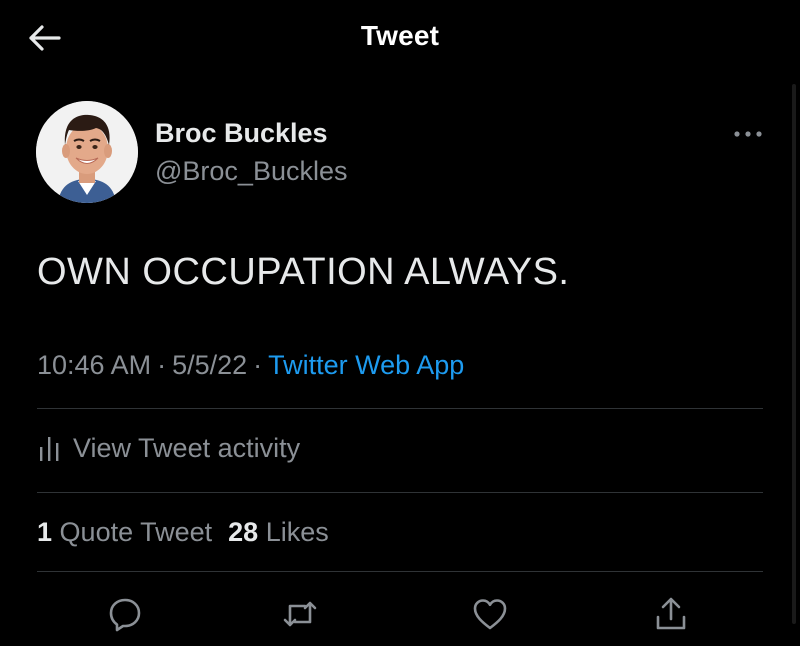 The height and width of the screenshot is (646, 800). Describe the element at coordinates (45, 532) in the screenshot. I see `quote-count: 1` at that location.